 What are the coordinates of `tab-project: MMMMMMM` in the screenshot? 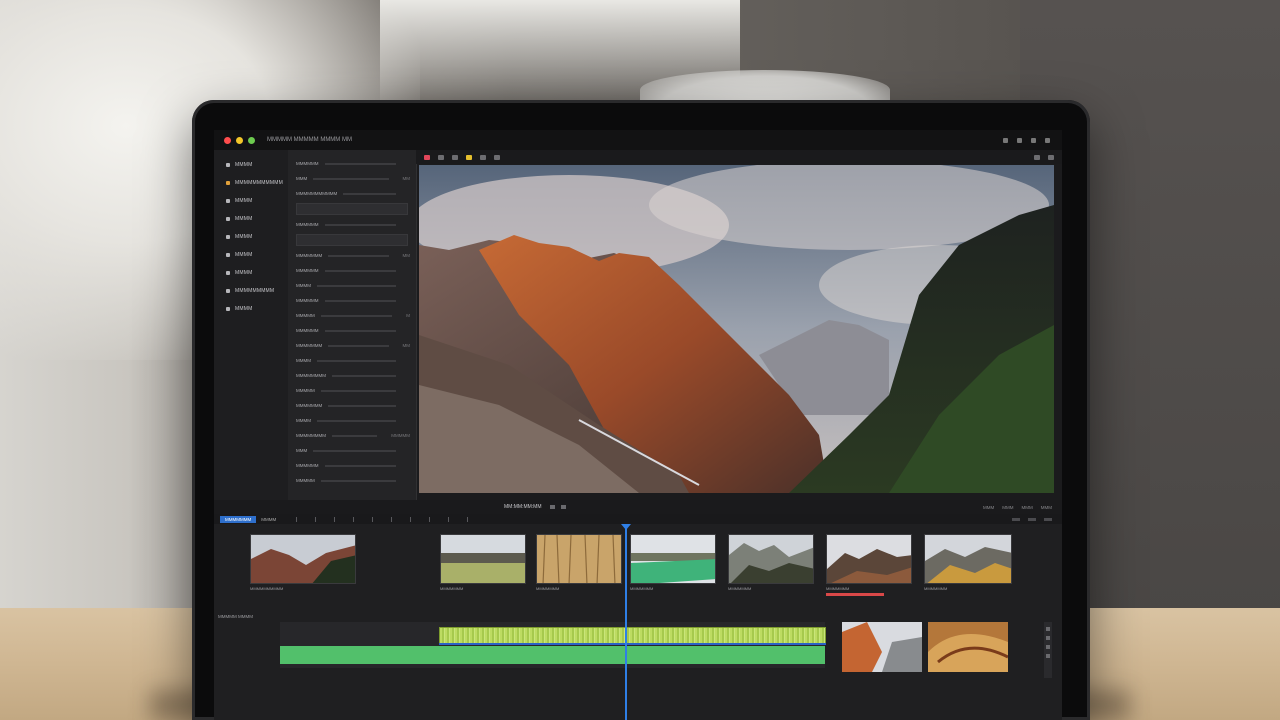 It's located at (238, 519).